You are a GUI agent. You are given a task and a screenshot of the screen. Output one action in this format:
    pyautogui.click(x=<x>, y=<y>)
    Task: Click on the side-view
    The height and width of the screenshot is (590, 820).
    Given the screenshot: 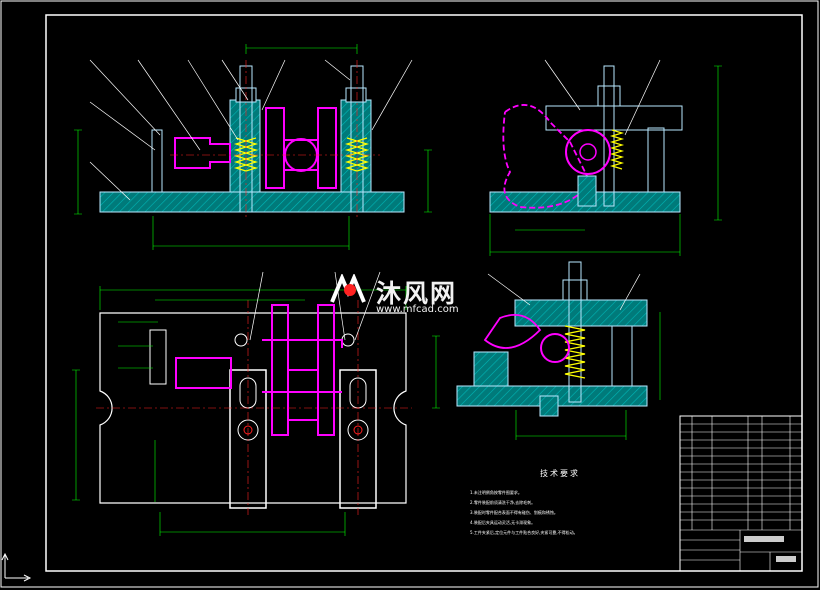 What is the action you would take?
    pyautogui.click(x=605, y=157)
    